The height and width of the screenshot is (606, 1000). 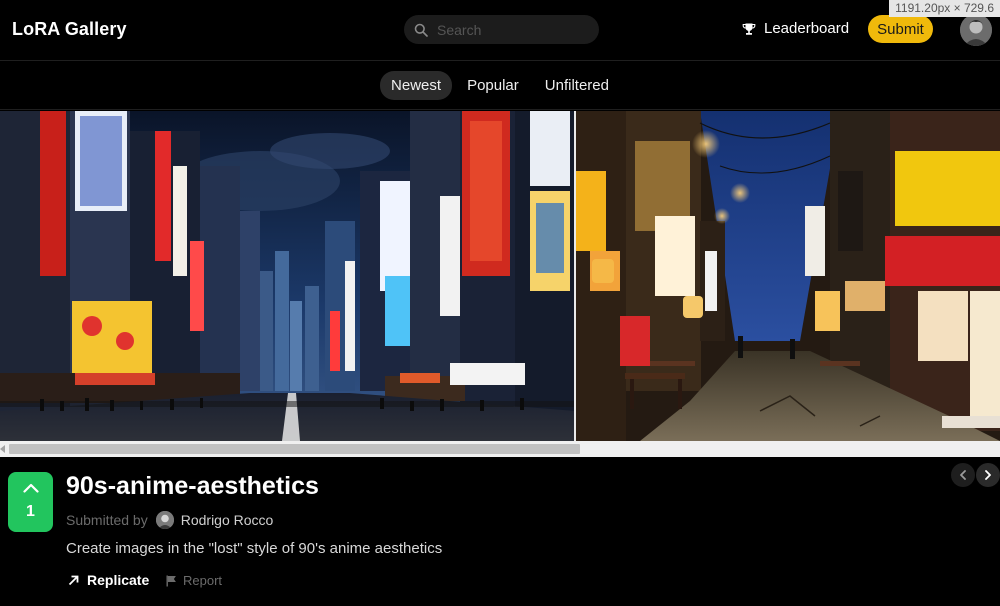 I want to click on submitted-by-label: Submitted by, so click(x=107, y=520).